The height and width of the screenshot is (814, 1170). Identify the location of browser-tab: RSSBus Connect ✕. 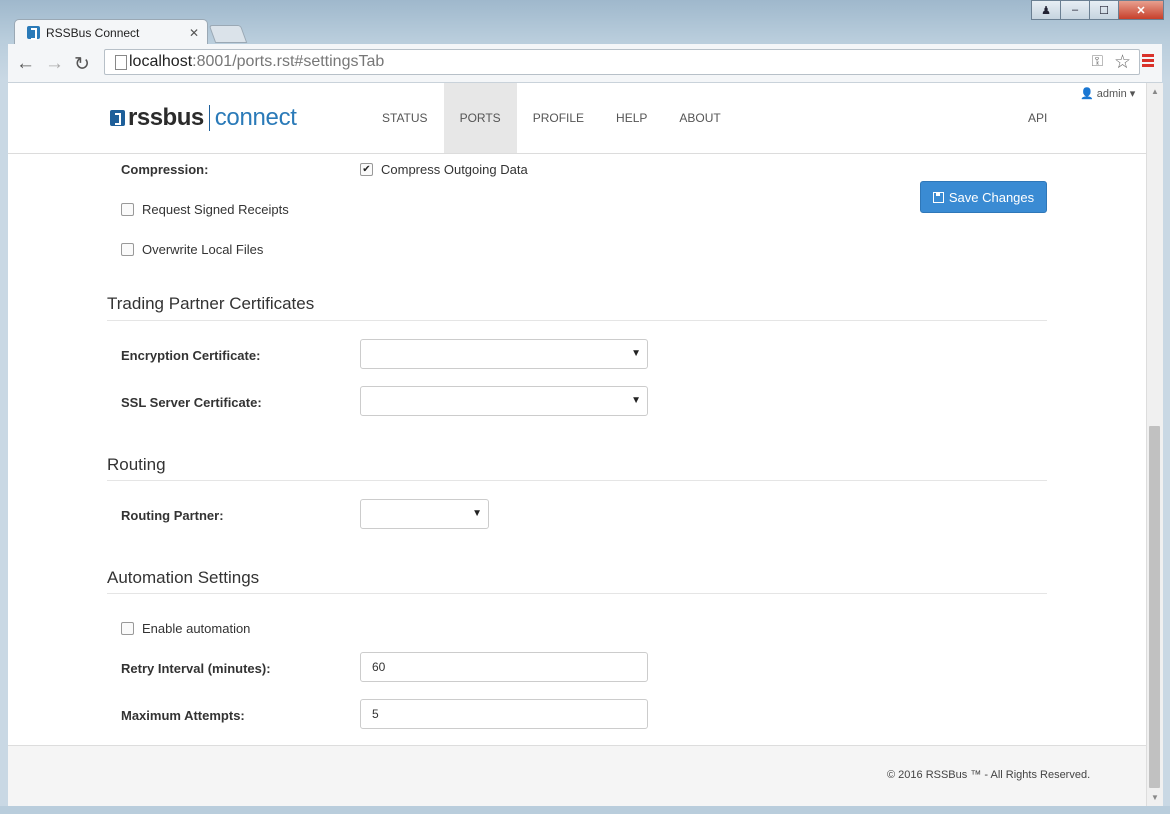
(111, 32).